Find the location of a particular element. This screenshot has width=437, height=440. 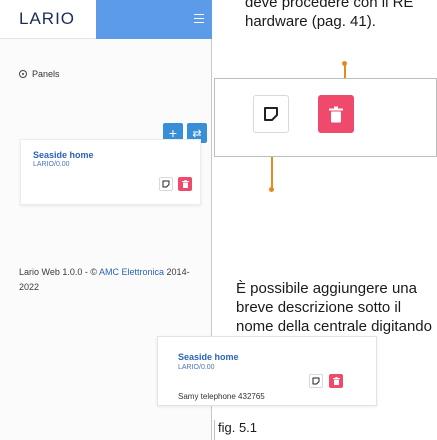

delete-button-example is located at coordinates (336, 381).